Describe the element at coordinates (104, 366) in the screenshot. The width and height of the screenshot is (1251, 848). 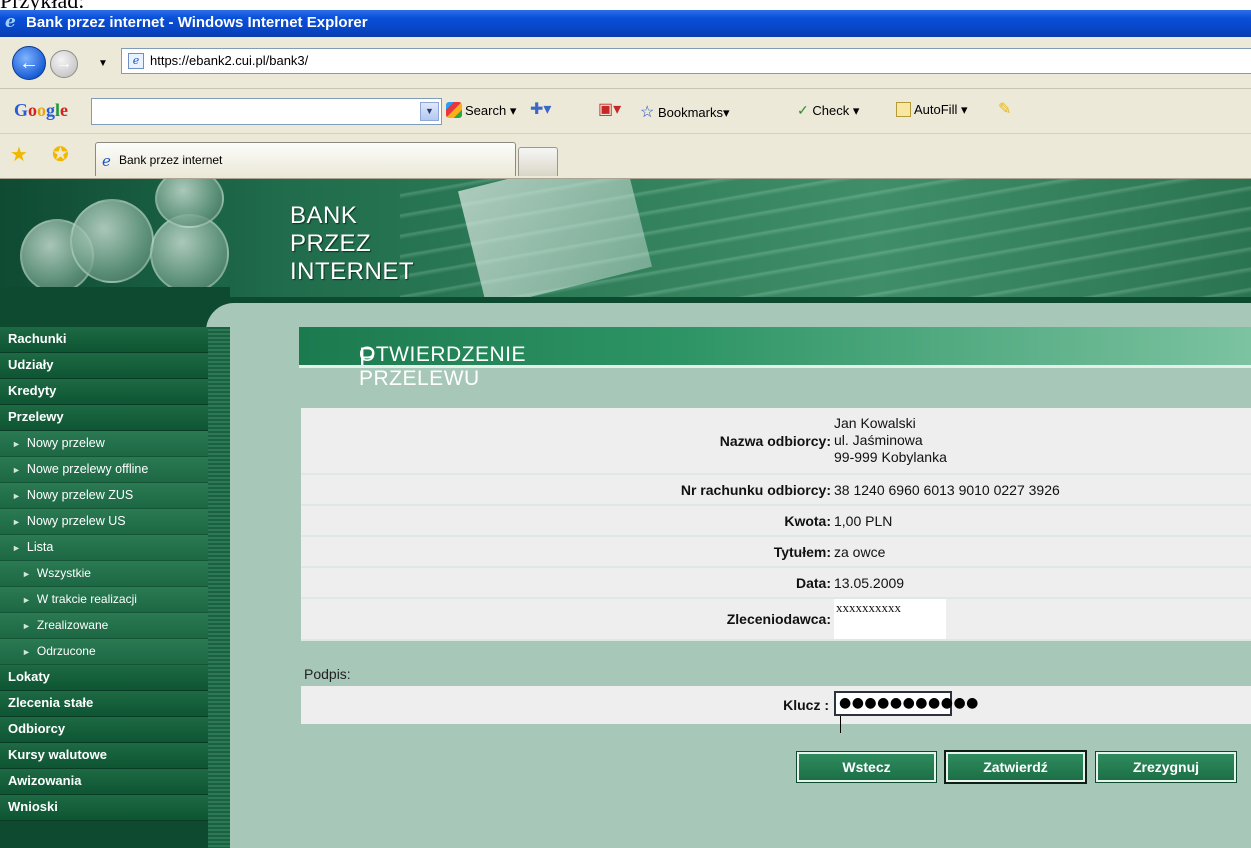
I see `sidebar-item-udzialy: Udziały` at that location.